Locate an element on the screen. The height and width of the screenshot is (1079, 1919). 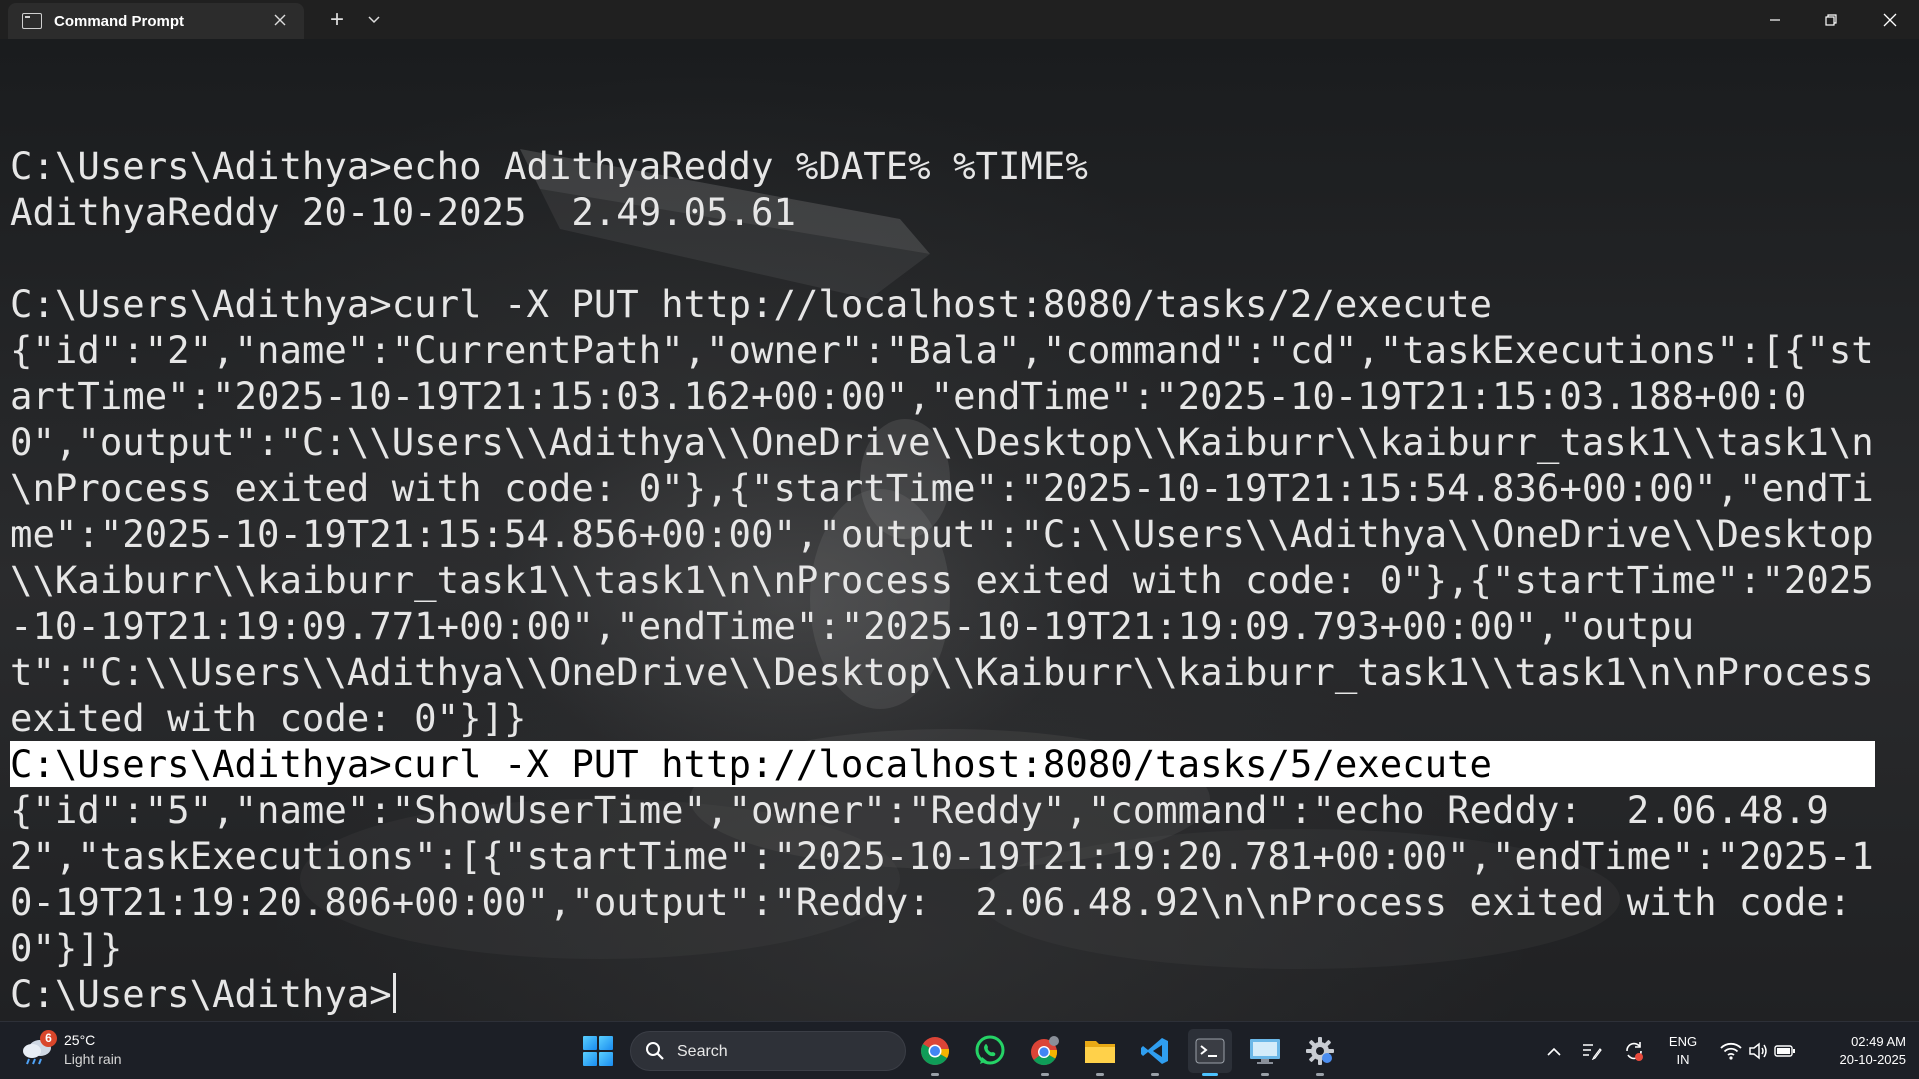
clock-time: 02:49 AM is located at coordinates (1878, 1041).